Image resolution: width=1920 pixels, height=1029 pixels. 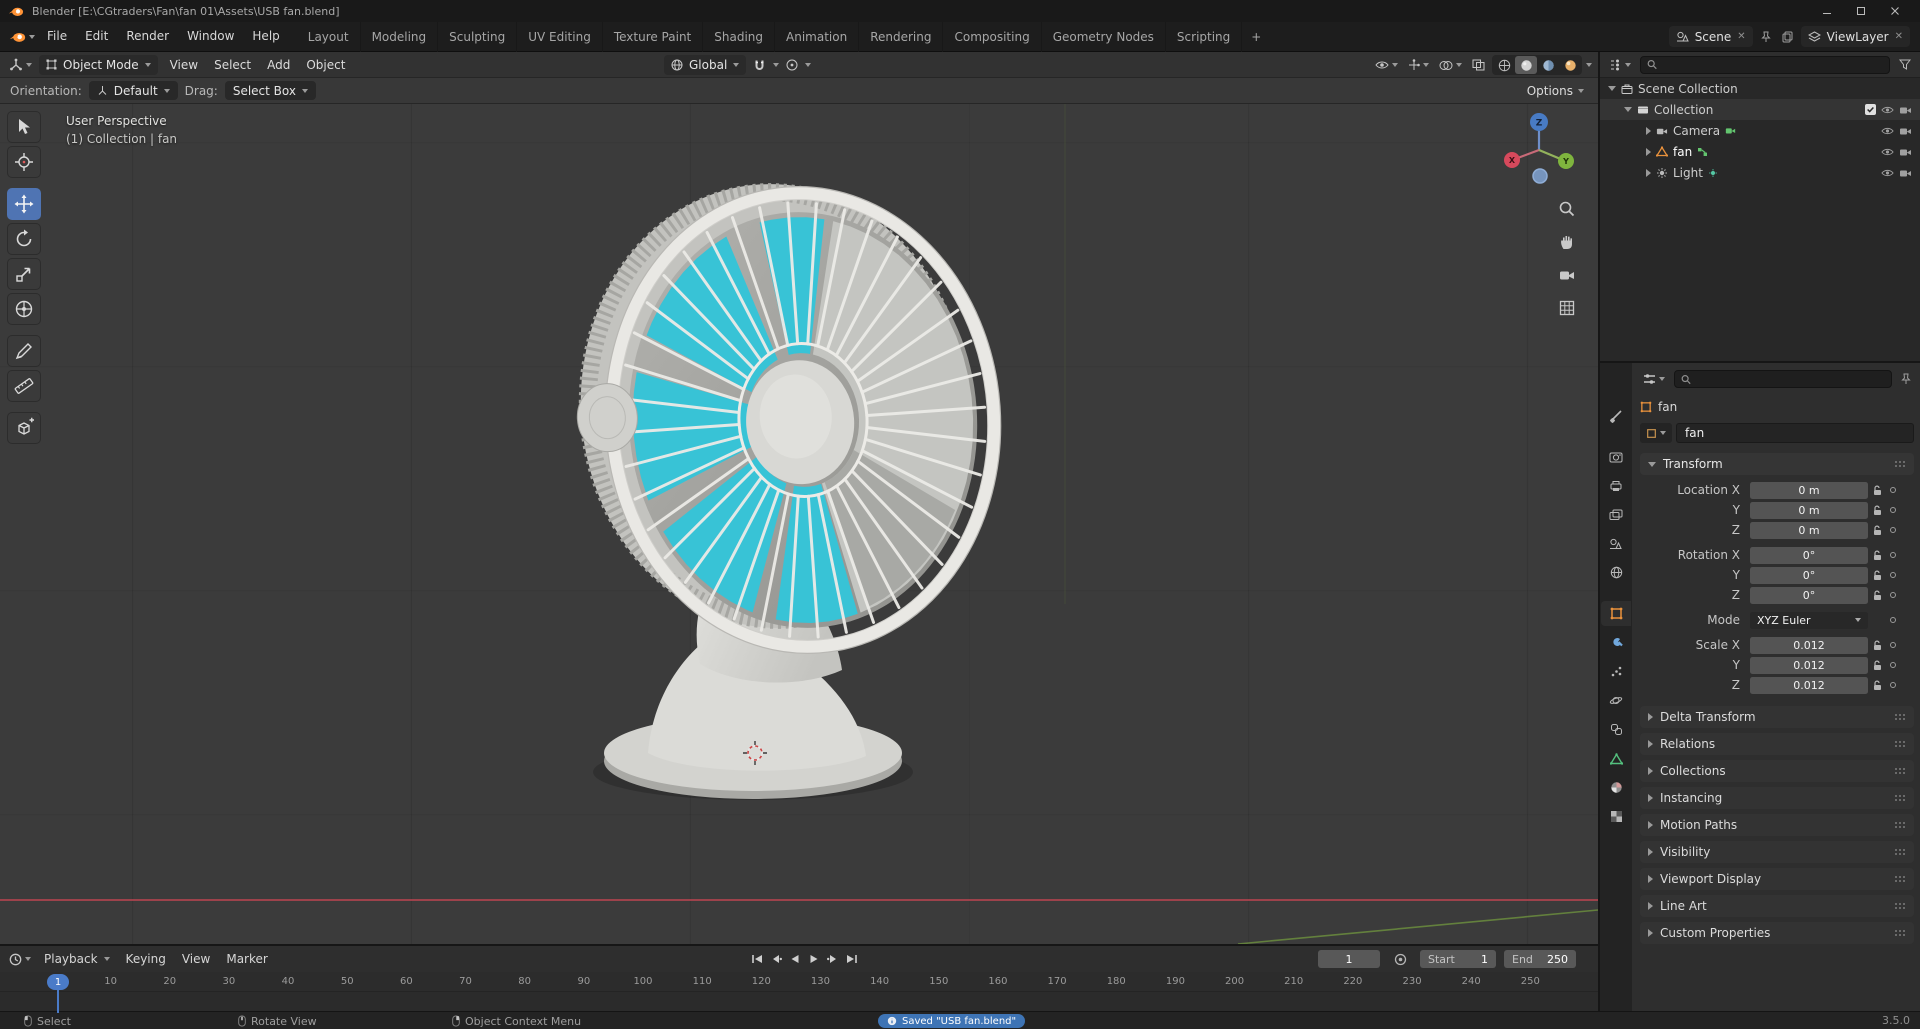 What do you see at coordinates (1899, 36) in the screenshot?
I see `remove-view-layer-button: ✕` at bounding box center [1899, 36].